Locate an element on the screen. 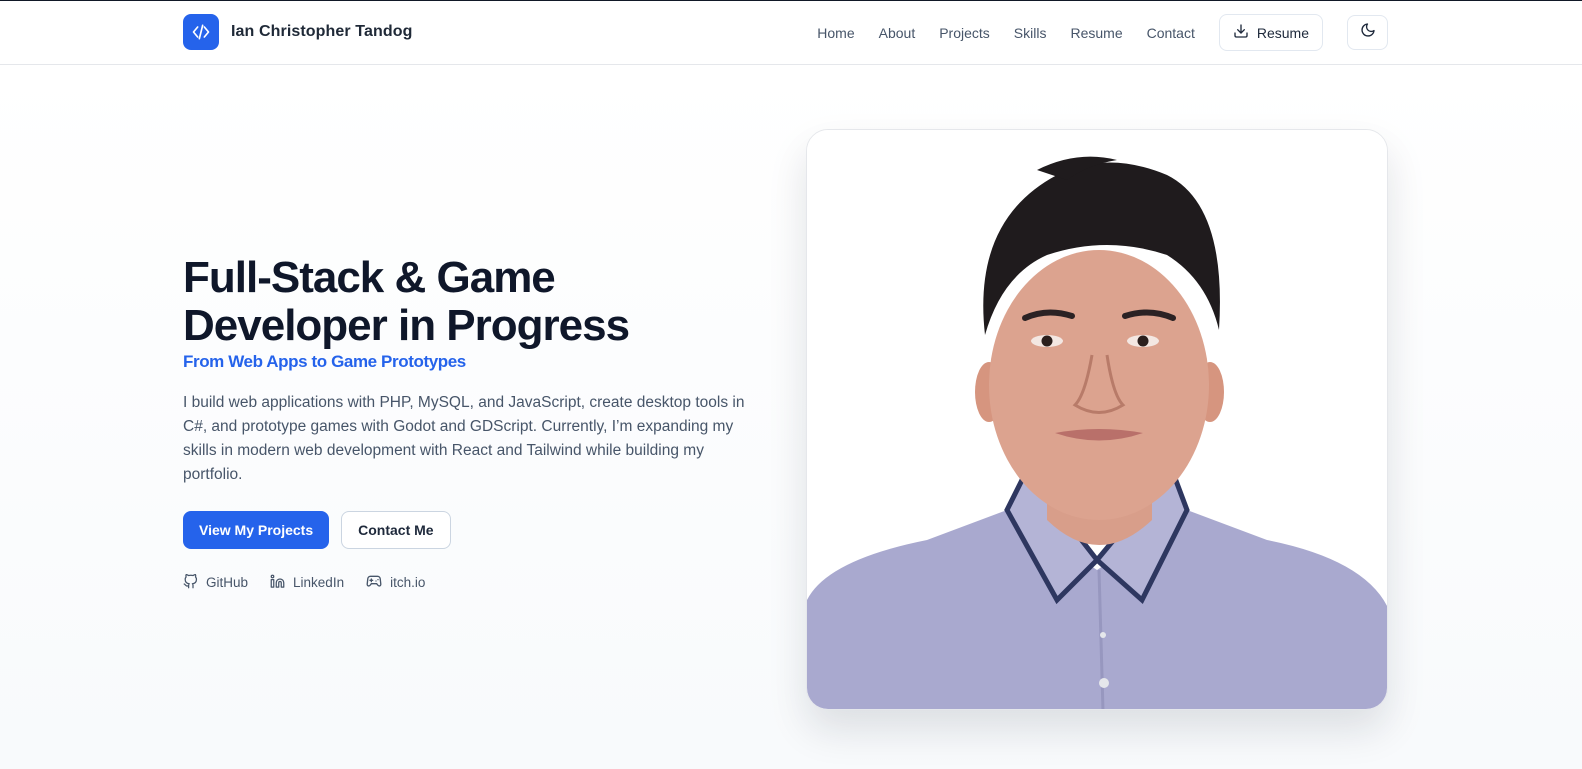 This screenshot has height=769, width=1582. theme-toggle-button is located at coordinates (1367, 32).